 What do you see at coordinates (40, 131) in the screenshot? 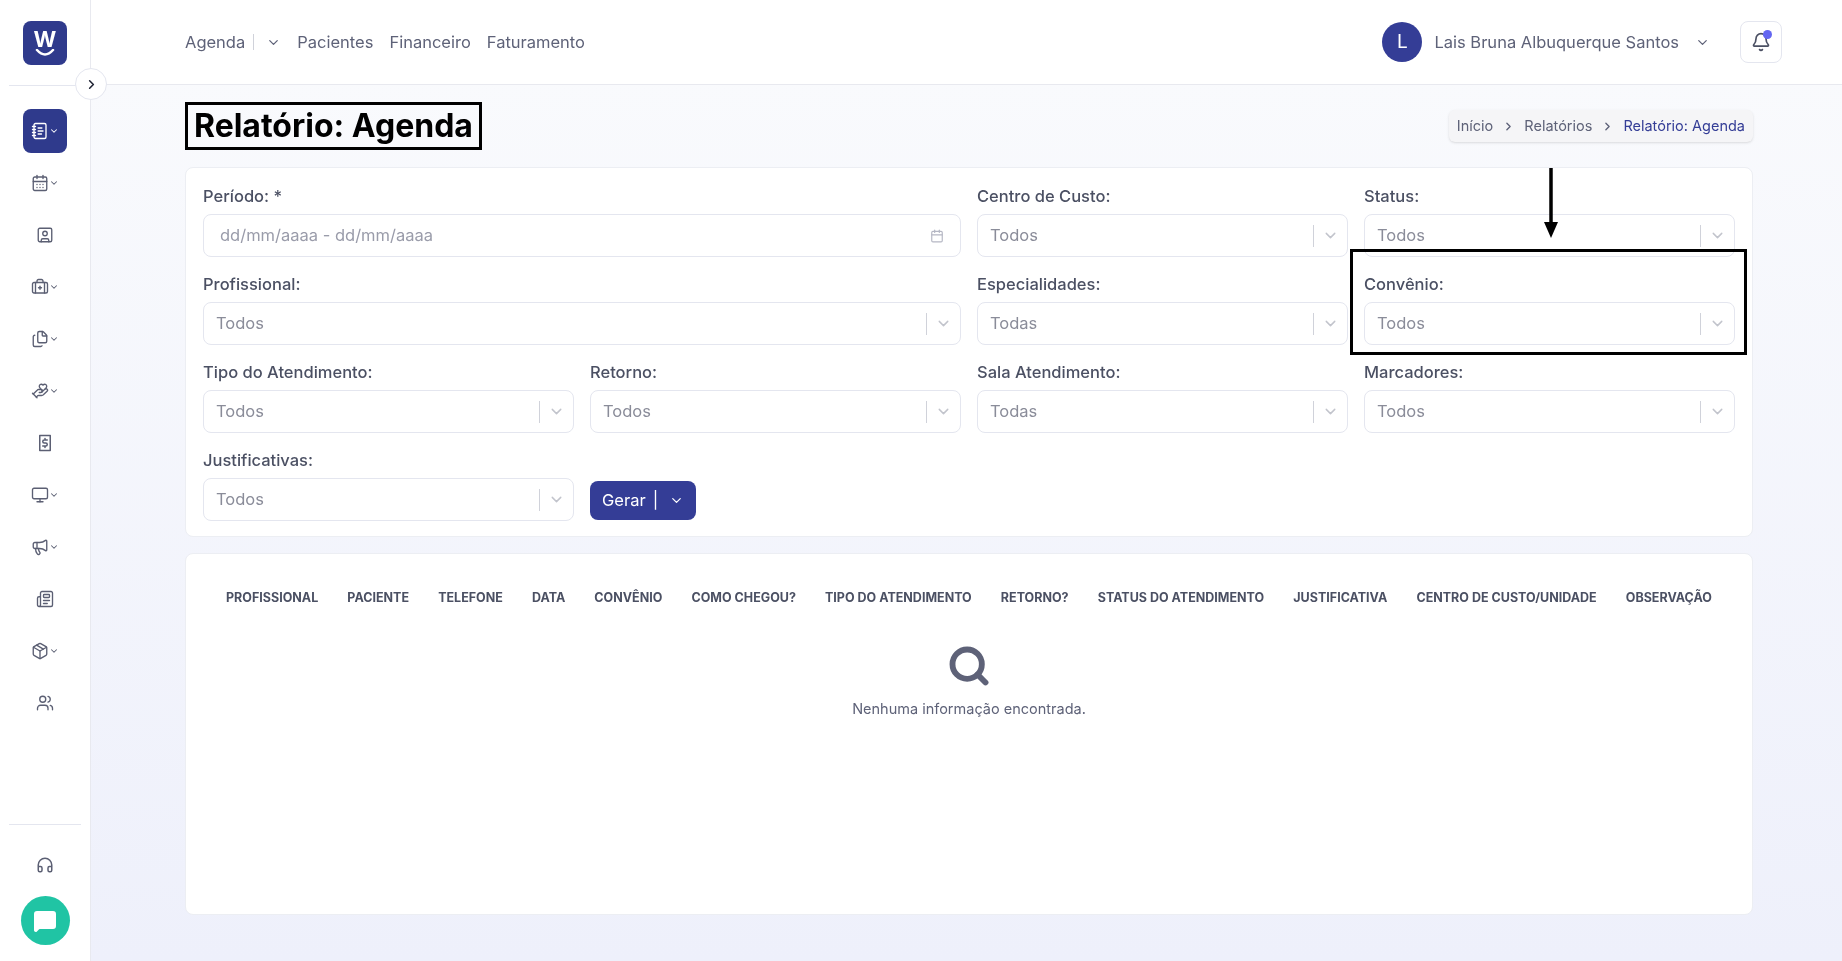
I see `notebook-icon` at bounding box center [40, 131].